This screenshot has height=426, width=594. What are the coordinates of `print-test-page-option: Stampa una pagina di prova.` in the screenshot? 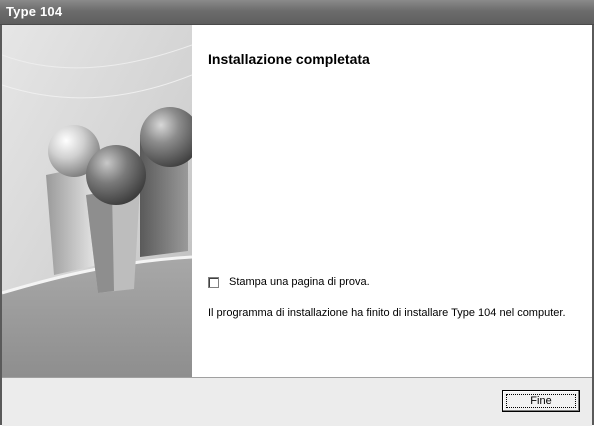 It's located at (289, 282).